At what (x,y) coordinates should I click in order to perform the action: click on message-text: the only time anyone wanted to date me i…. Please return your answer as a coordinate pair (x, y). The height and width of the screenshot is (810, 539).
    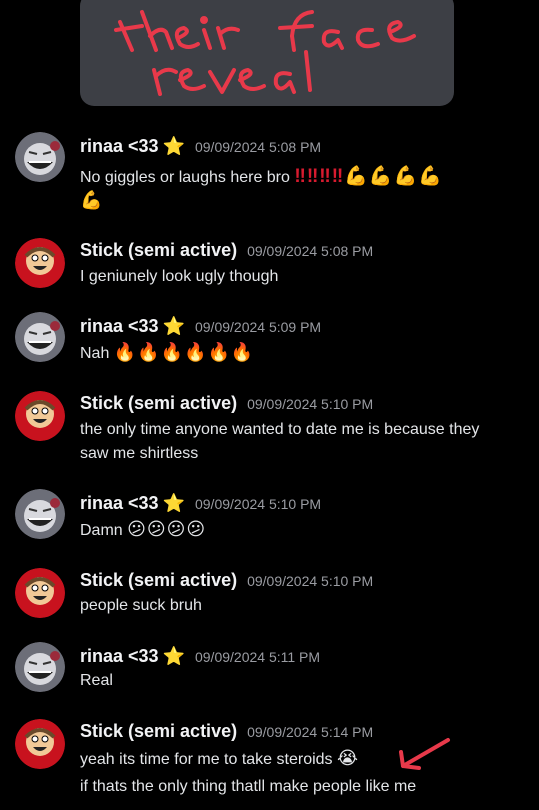
    Looking at the image, I should click on (280, 429).